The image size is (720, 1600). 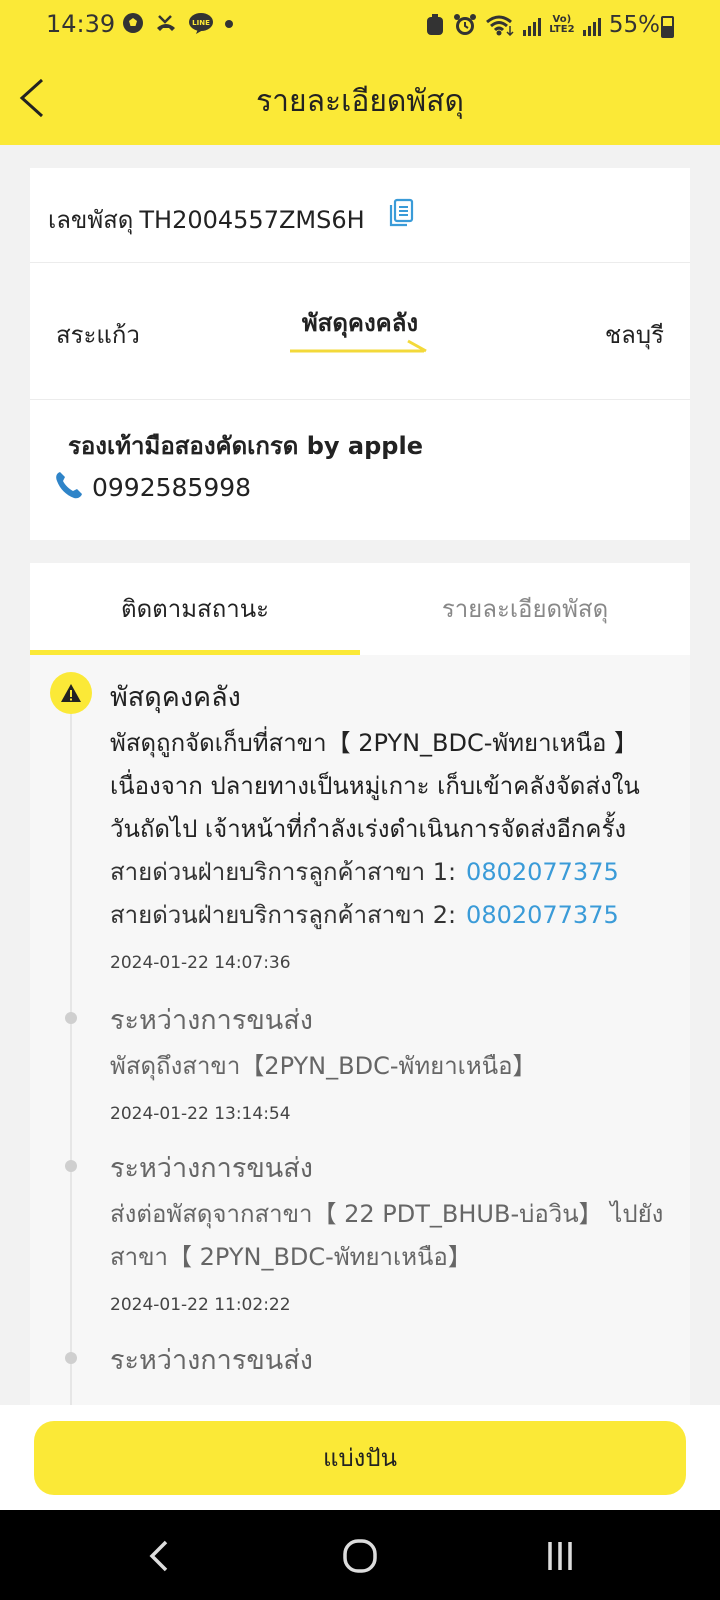 What do you see at coordinates (634, 335) in the screenshot?
I see `route-destination: ชลบุรี` at bounding box center [634, 335].